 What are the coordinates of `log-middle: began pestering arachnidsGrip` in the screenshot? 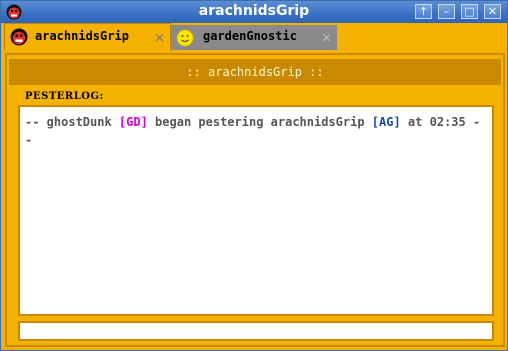 It's located at (259, 122).